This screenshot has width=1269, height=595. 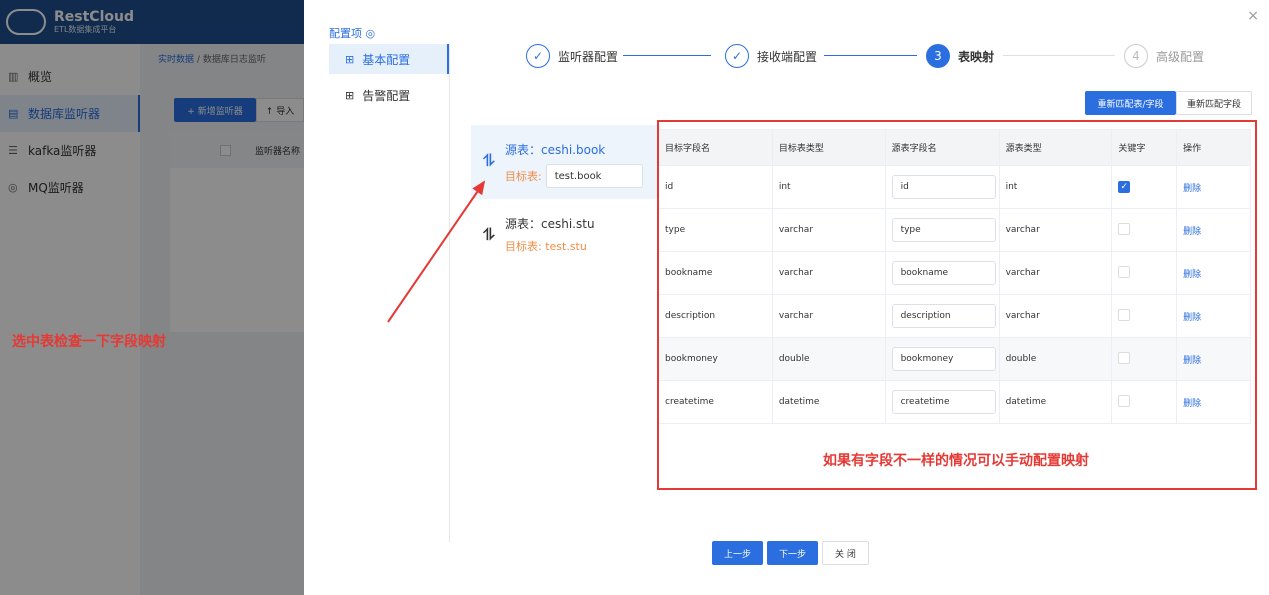 What do you see at coordinates (845, 553) in the screenshot?
I see `close-button: 关 闭` at bounding box center [845, 553].